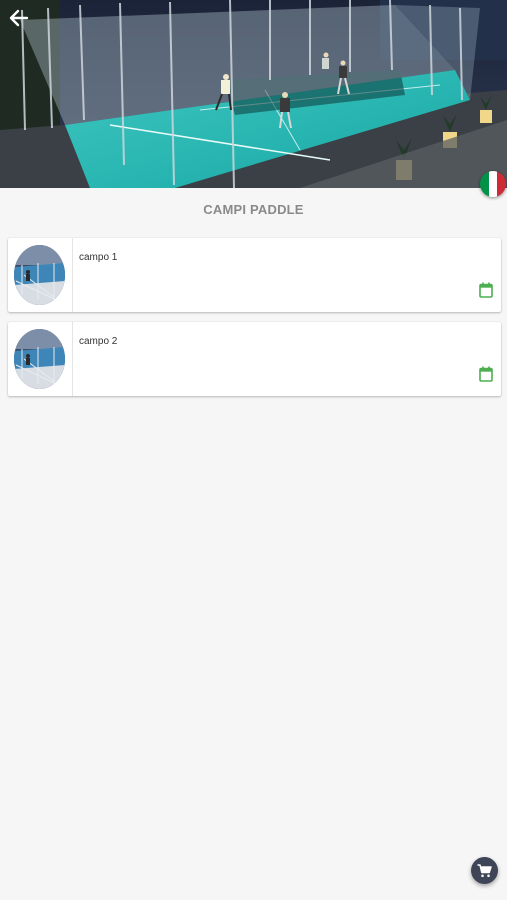 The image size is (507, 900). What do you see at coordinates (254, 275) in the screenshot?
I see `court-card-1: campo 1` at bounding box center [254, 275].